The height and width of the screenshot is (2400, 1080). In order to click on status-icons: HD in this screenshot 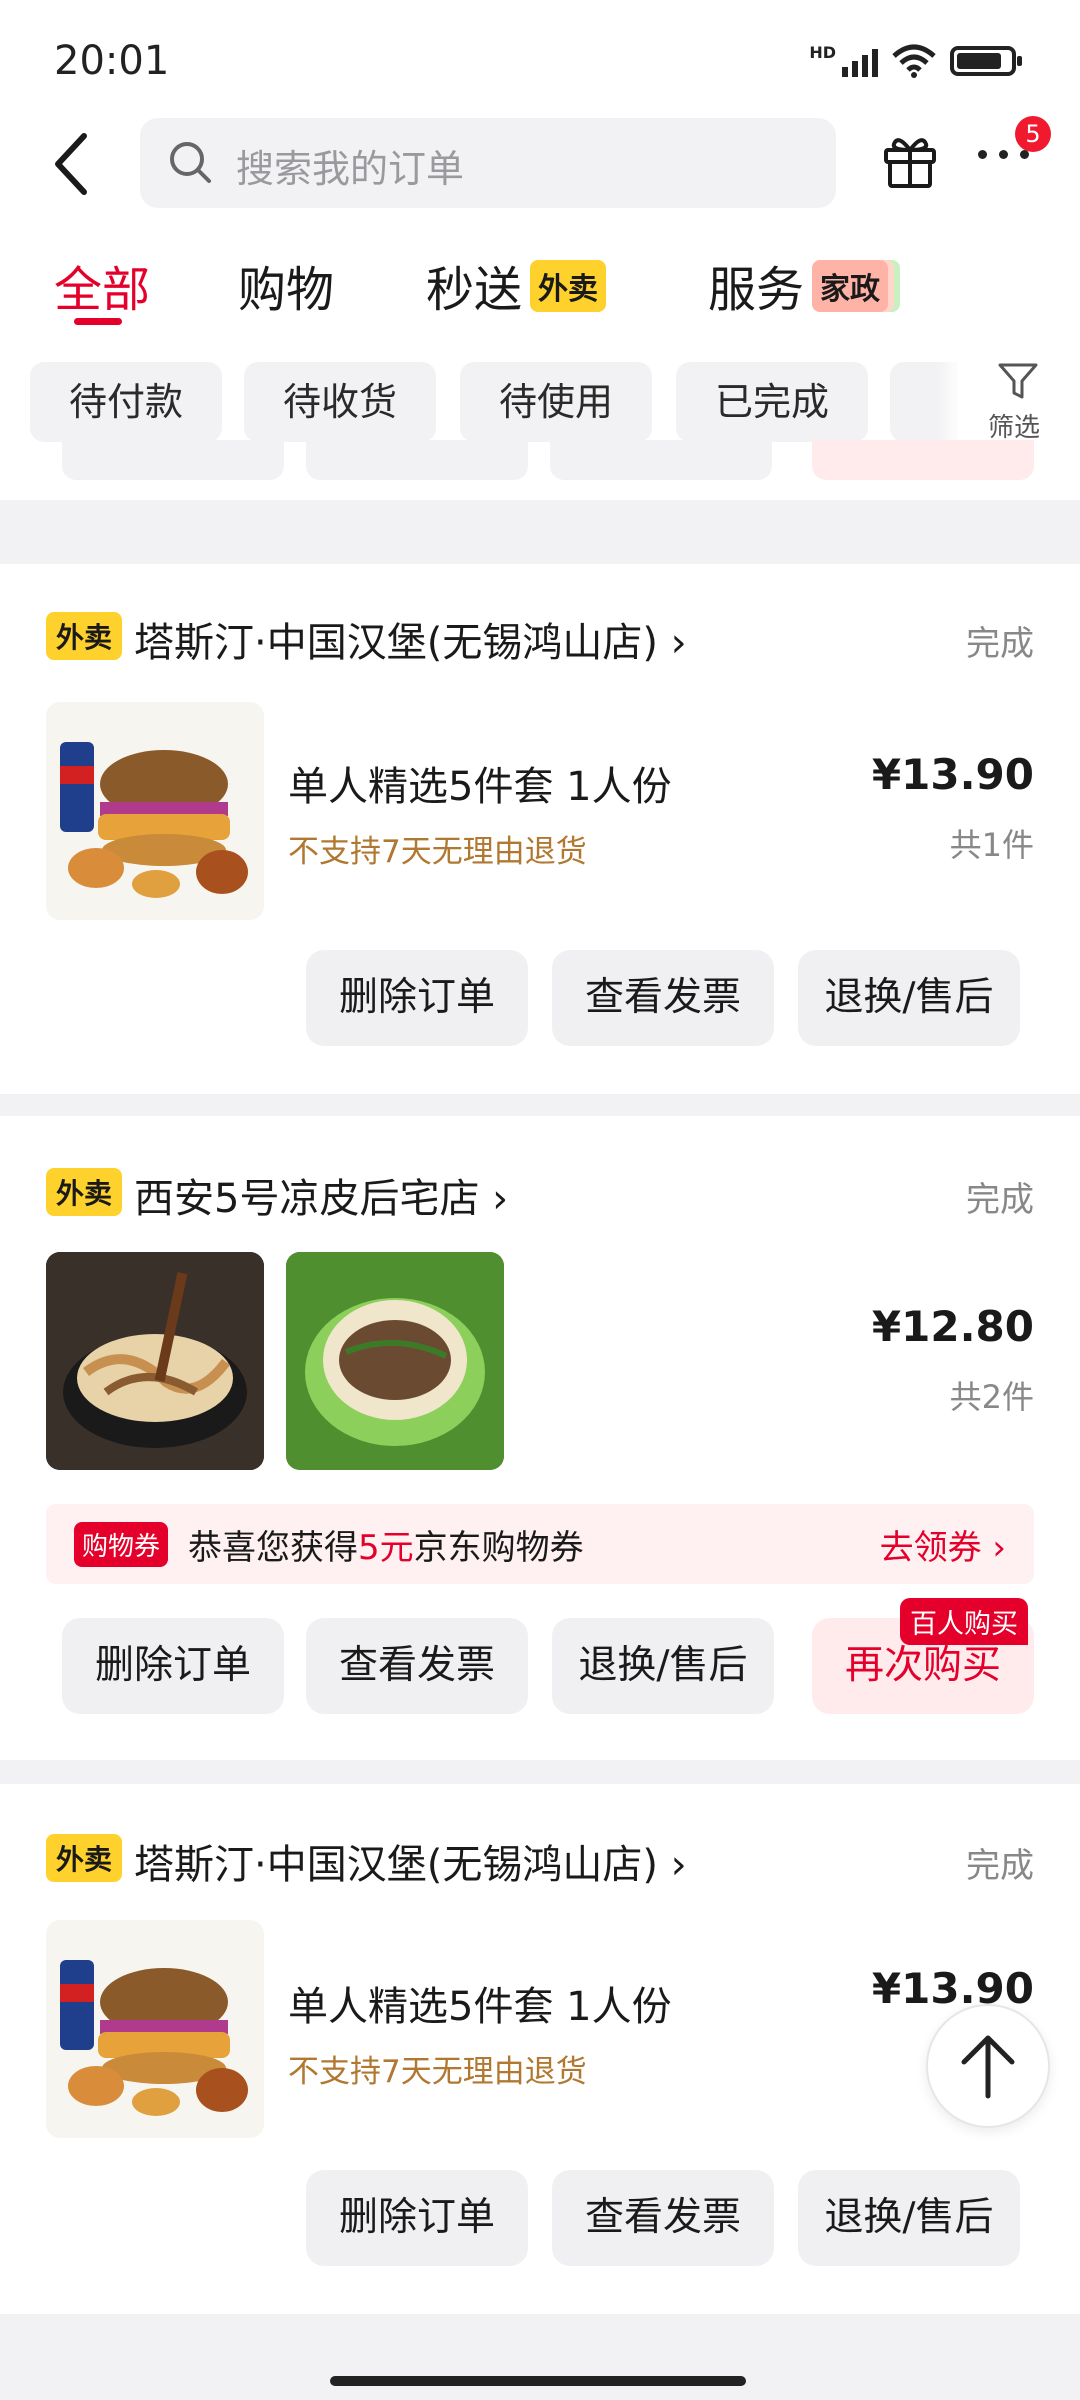, I will do `click(915, 60)`.